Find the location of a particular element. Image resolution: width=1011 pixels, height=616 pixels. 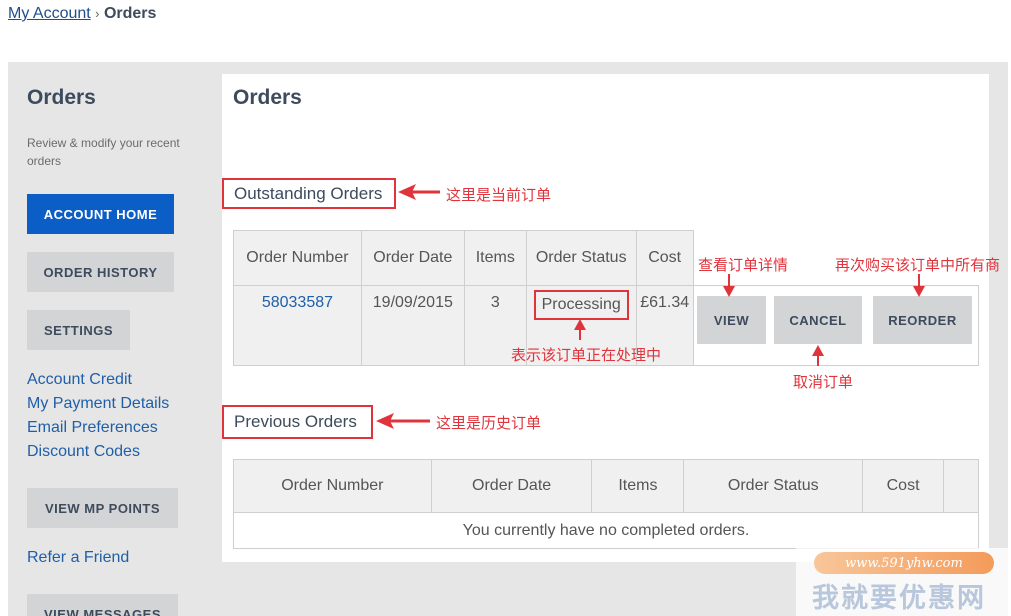

annotation-view-details: 查看订单详情 is located at coordinates (743, 265).